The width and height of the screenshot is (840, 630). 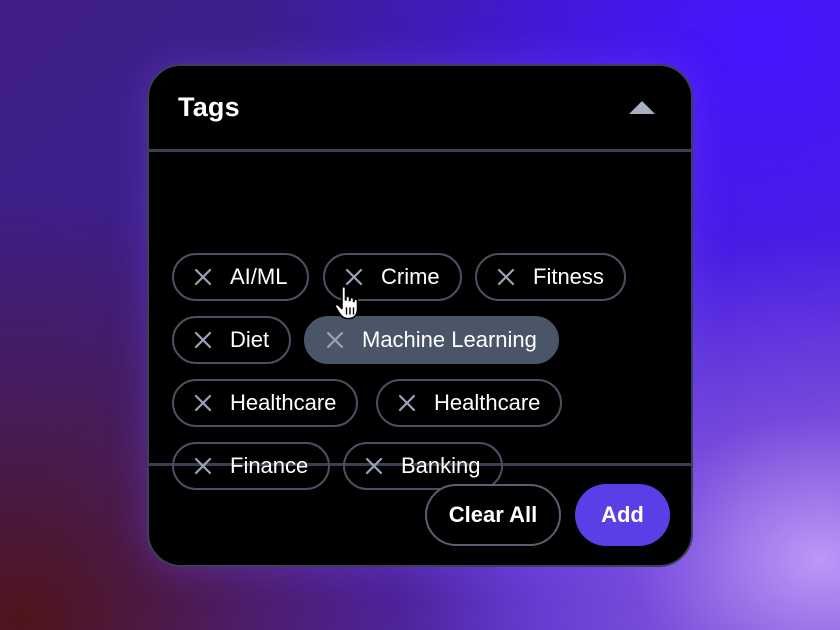 I want to click on add-button: Add, so click(x=622, y=515).